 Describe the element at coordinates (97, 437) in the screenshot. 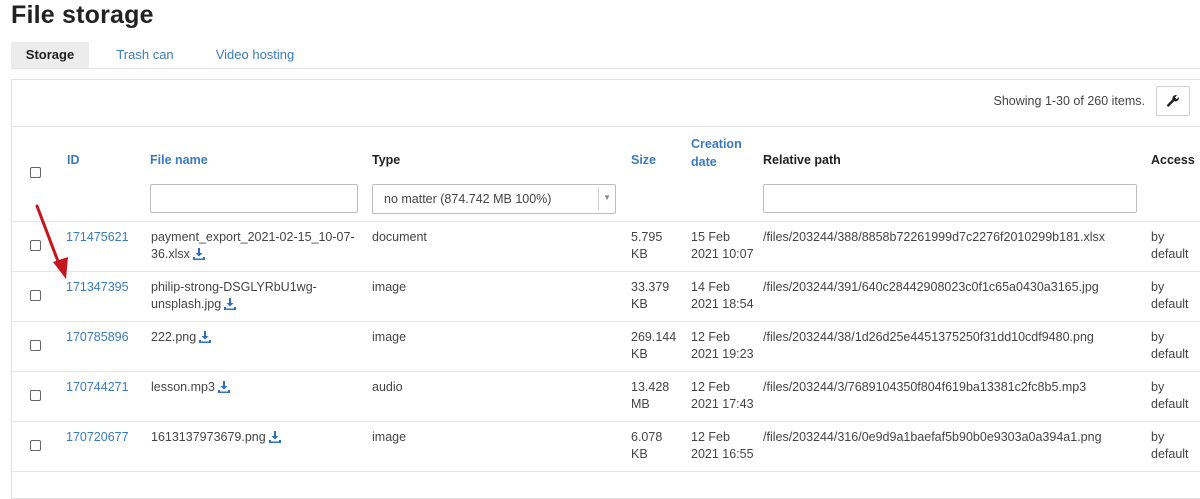

I see `file-id-link: 170720677` at that location.